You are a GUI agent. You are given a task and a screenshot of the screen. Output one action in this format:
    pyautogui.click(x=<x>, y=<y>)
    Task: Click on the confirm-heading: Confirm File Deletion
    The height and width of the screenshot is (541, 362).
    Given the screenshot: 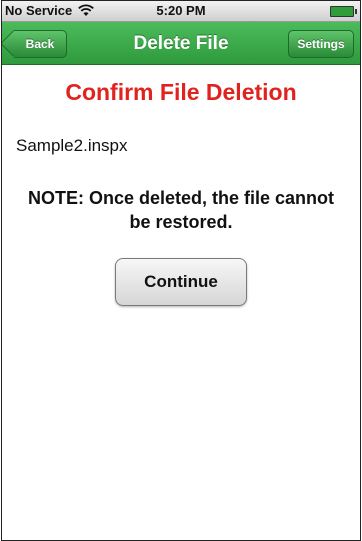 What is the action you would take?
    pyautogui.click(x=181, y=92)
    